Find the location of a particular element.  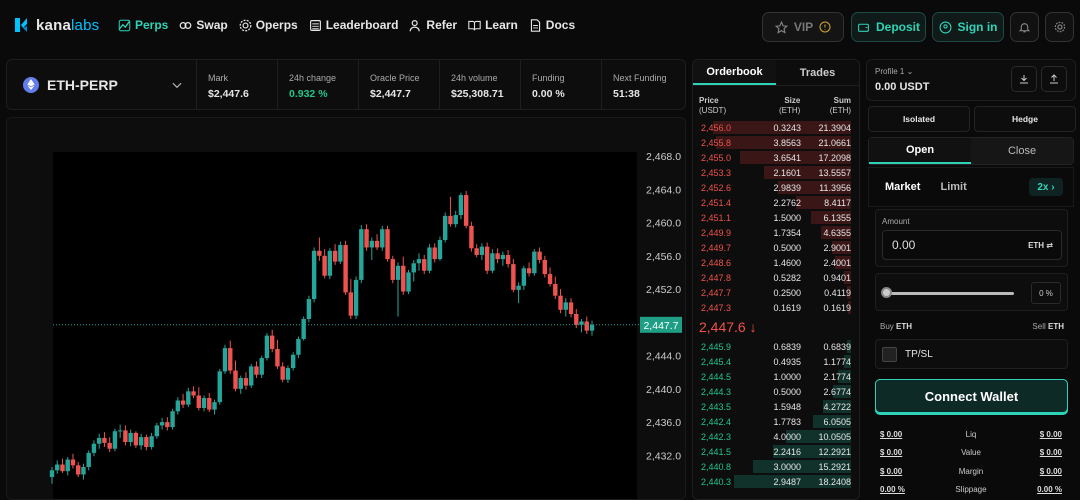

leverage-button: 2x › is located at coordinates (1046, 187).